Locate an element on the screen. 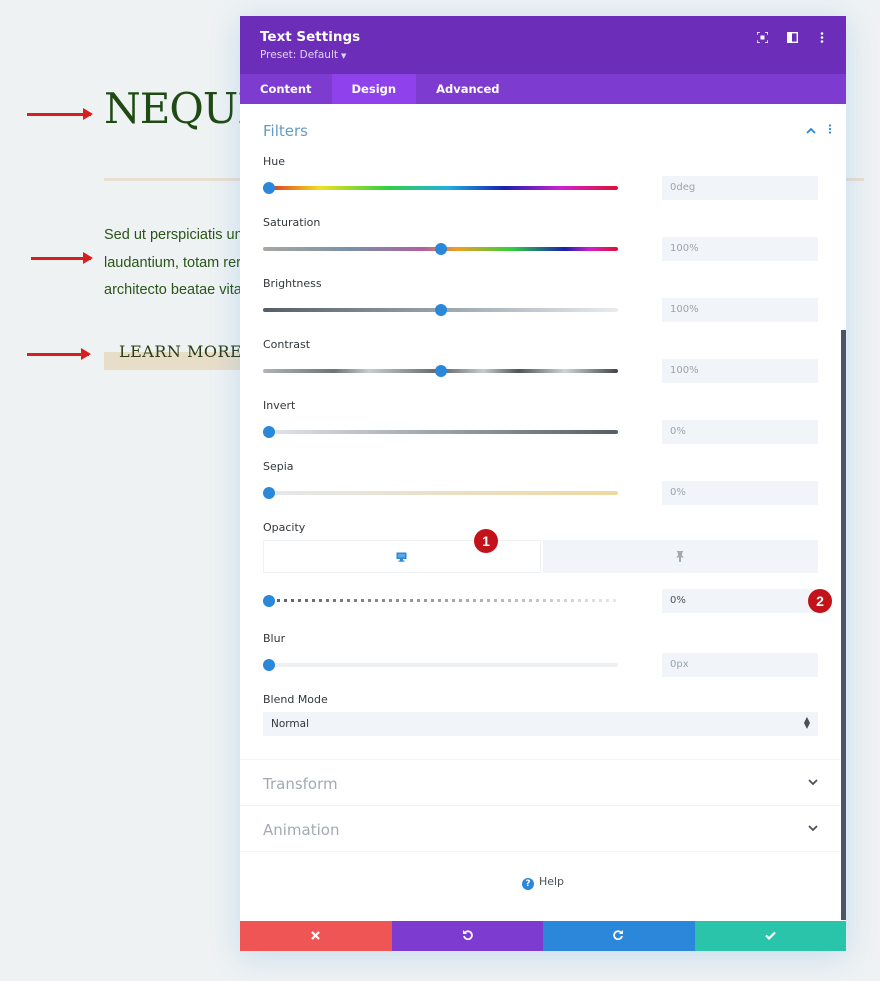 The height and width of the screenshot is (981, 880). field-label: Invert is located at coordinates (279, 405).